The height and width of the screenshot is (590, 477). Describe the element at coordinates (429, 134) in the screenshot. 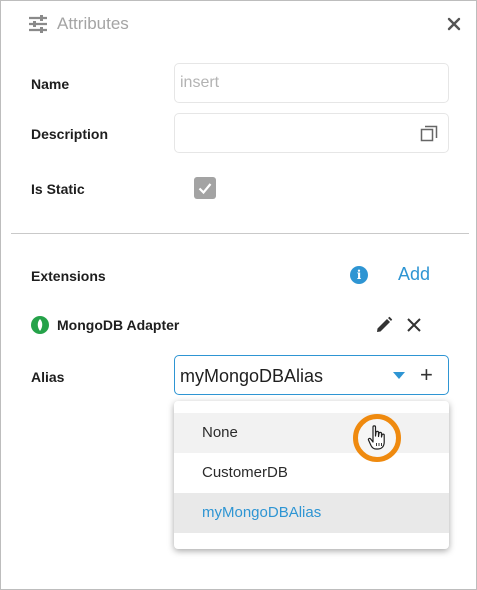

I see `copy-icon` at that location.